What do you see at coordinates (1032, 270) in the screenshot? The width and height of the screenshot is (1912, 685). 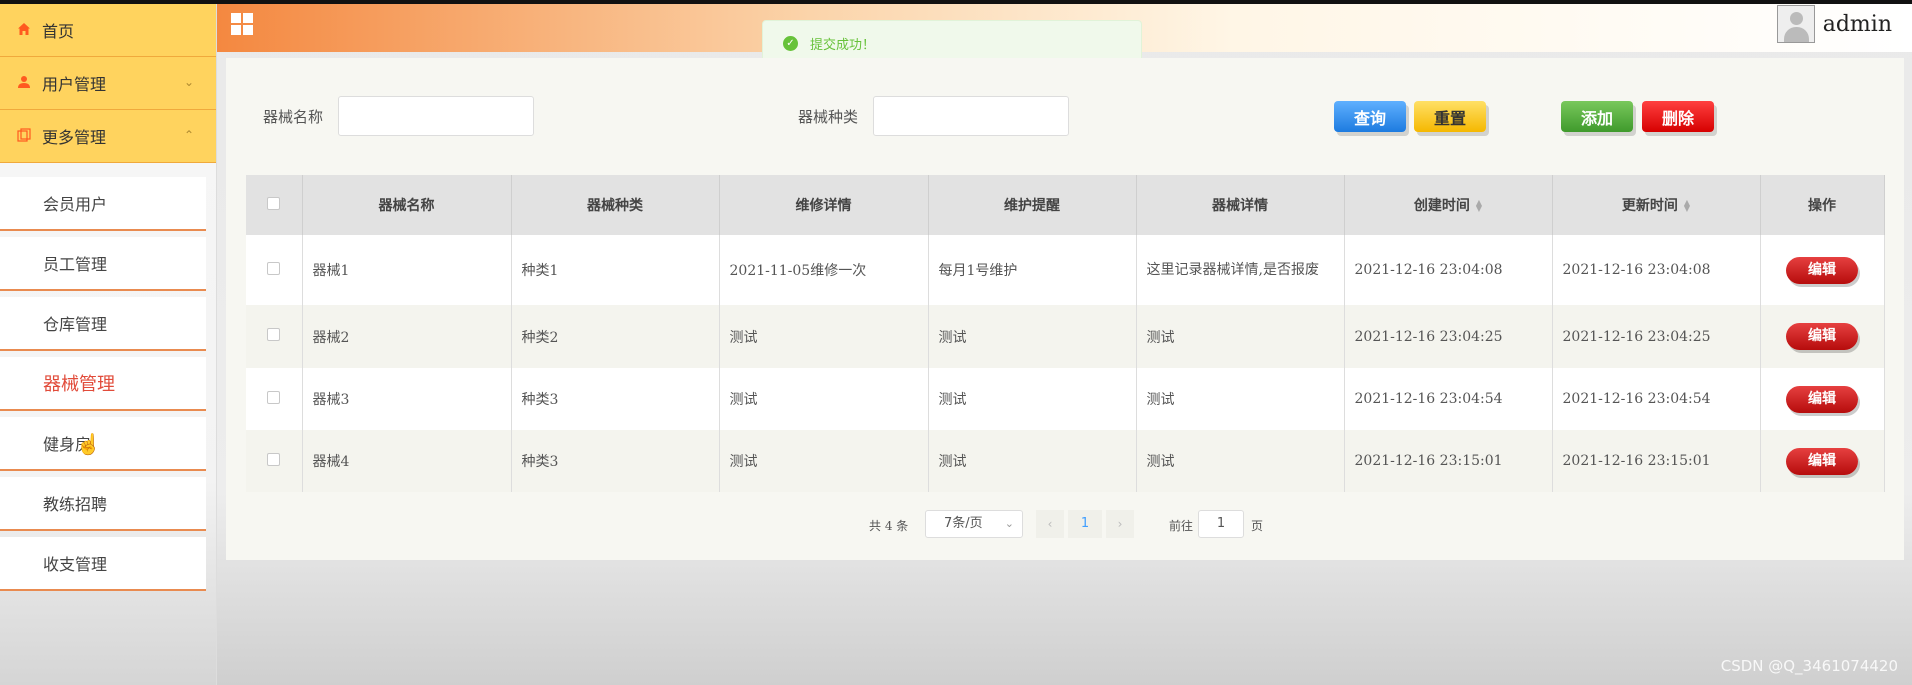 I see `cell-maintain: 每月1号维护` at bounding box center [1032, 270].